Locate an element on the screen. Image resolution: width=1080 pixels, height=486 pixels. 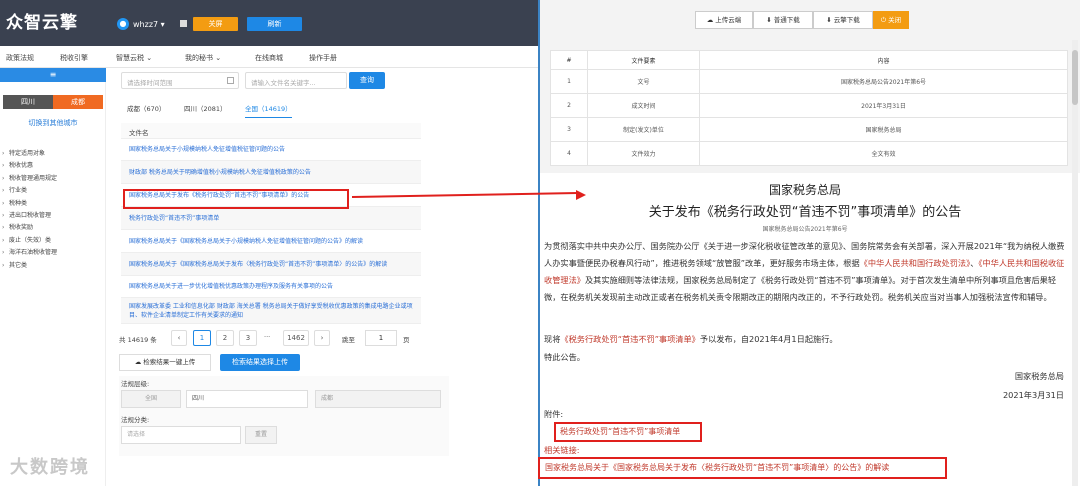
upload-all-button: ☁ 检索结果一键上传 is located at coordinates (165, 362).